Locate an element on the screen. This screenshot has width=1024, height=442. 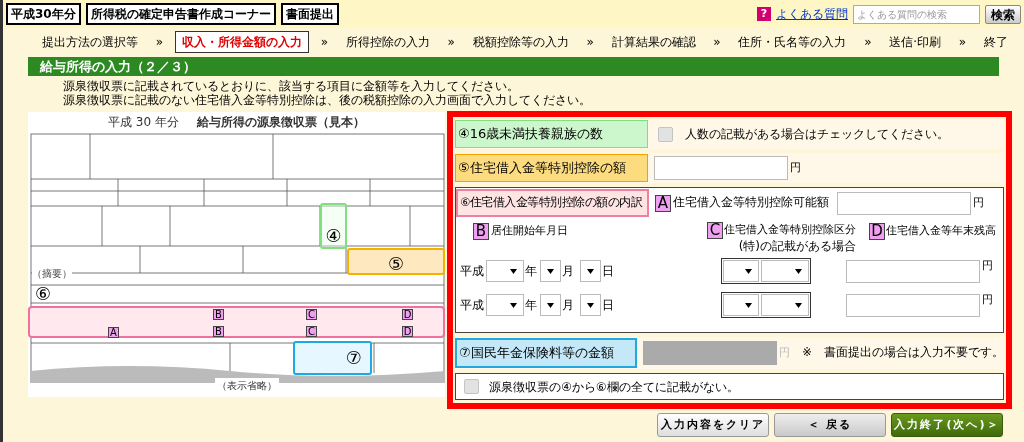
help-icon: ? is located at coordinates (764, 14).